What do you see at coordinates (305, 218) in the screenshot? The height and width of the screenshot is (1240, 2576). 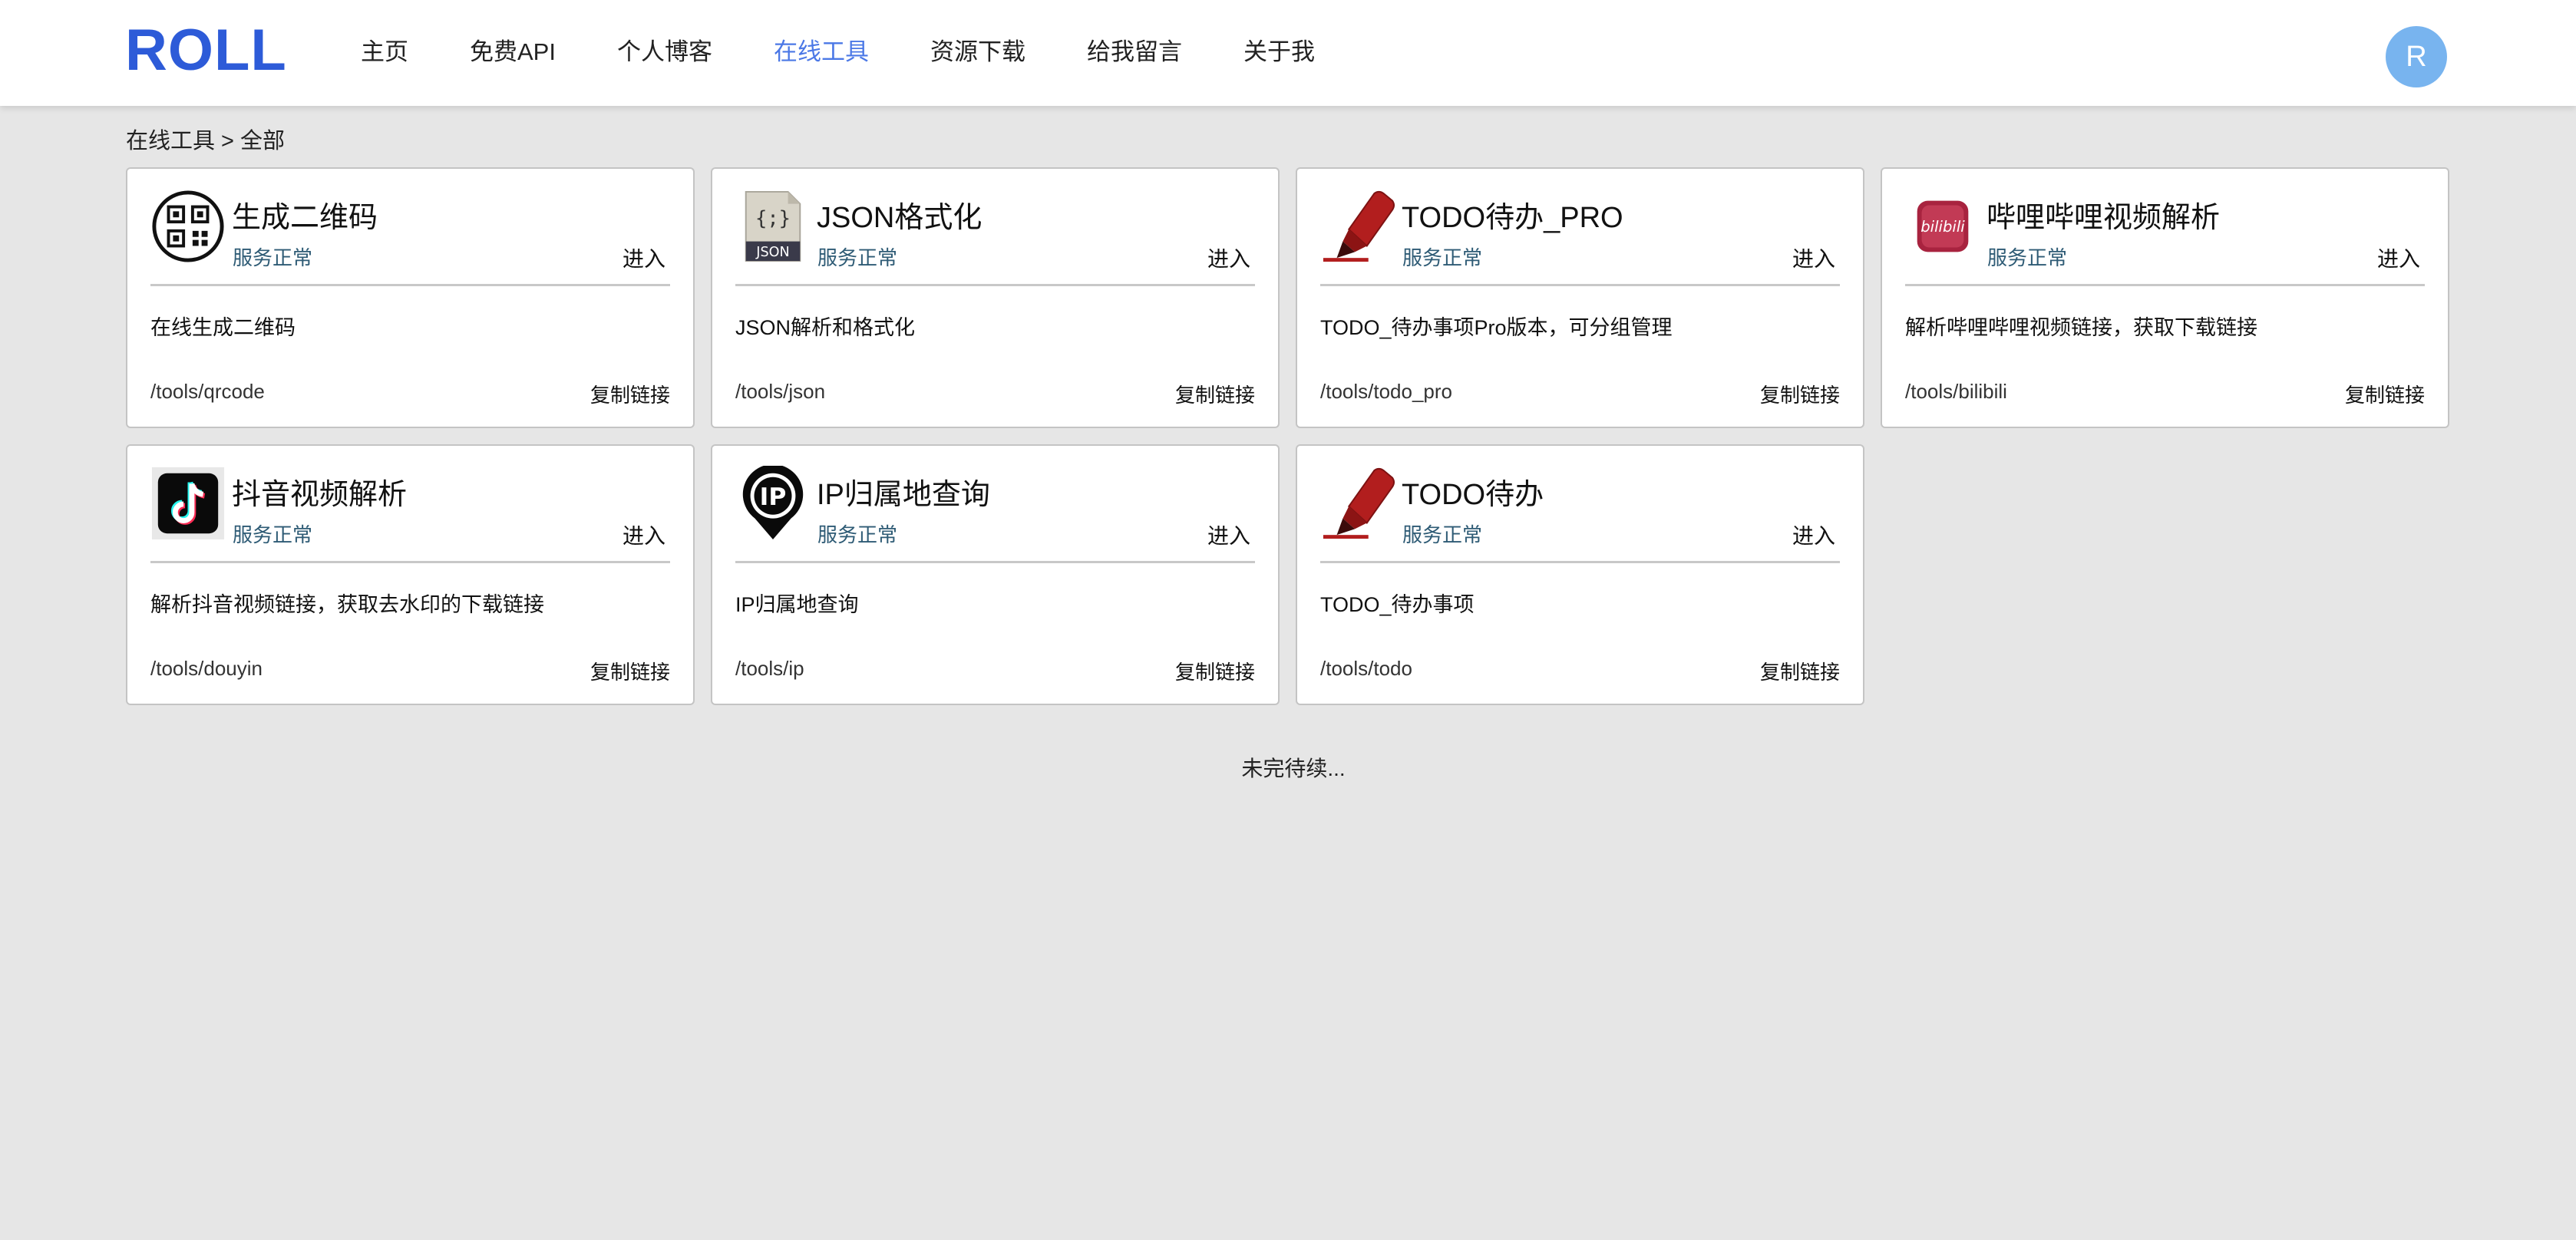 I see `card-title: 生成二维码` at bounding box center [305, 218].